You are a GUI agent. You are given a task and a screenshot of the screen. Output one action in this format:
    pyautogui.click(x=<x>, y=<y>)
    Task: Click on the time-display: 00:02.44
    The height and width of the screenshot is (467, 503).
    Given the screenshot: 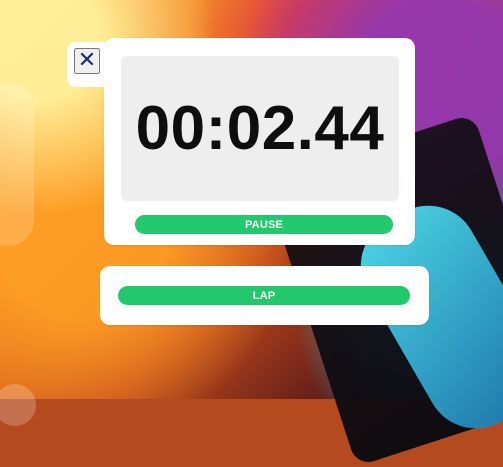 What is the action you would take?
    pyautogui.click(x=260, y=128)
    